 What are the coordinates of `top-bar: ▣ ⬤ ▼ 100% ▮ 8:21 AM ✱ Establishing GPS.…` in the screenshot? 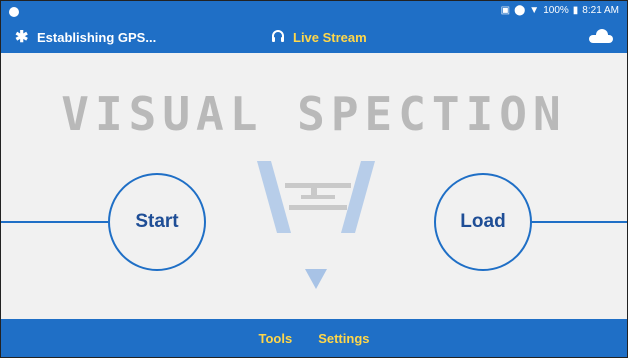 It's located at (314, 27).